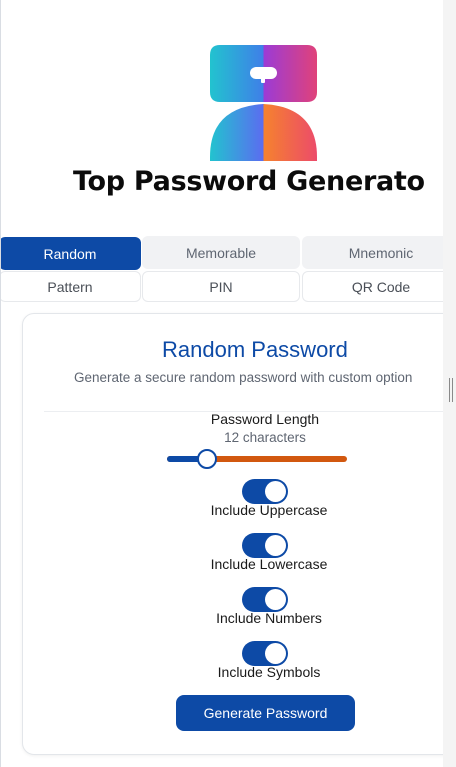 The width and height of the screenshot is (456, 767). I want to click on numbers-toggle, so click(265, 599).